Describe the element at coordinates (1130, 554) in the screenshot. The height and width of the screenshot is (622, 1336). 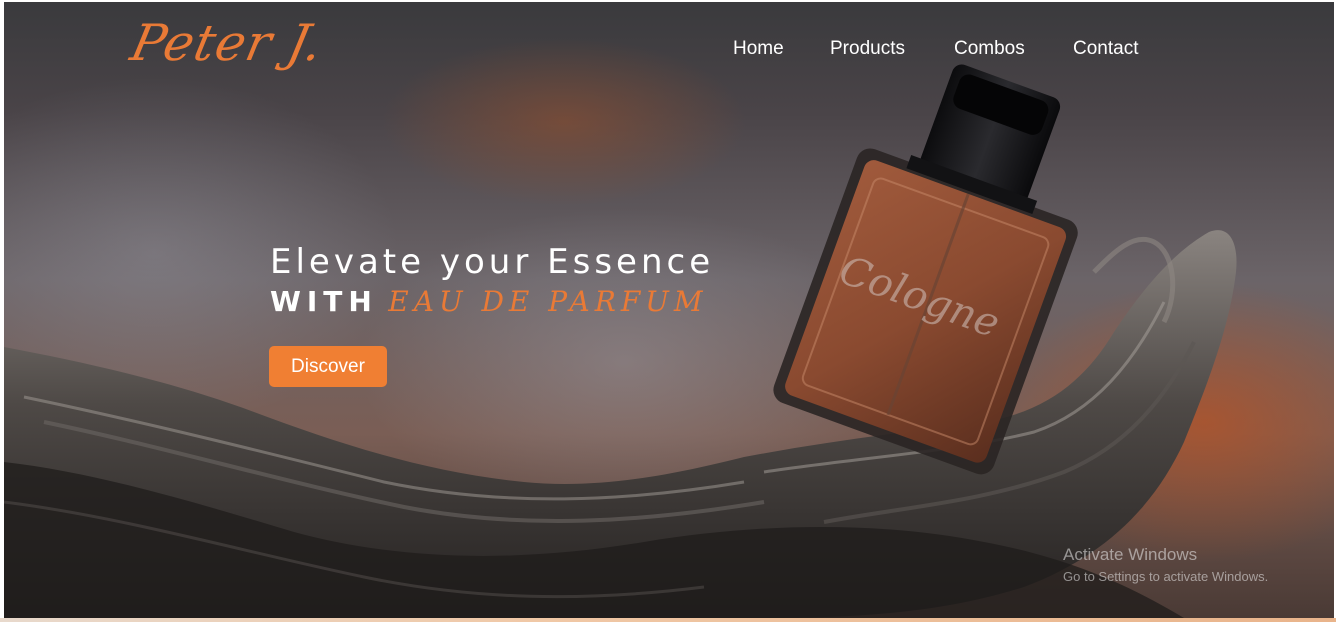
I see `watermark-title: Activate Windows` at that location.